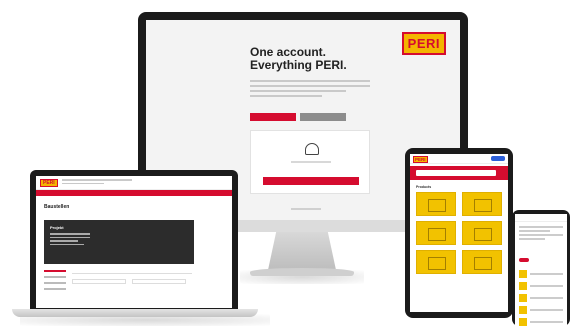 This screenshot has width=571, height=326. I want to click on phone-tag, so click(524, 260).